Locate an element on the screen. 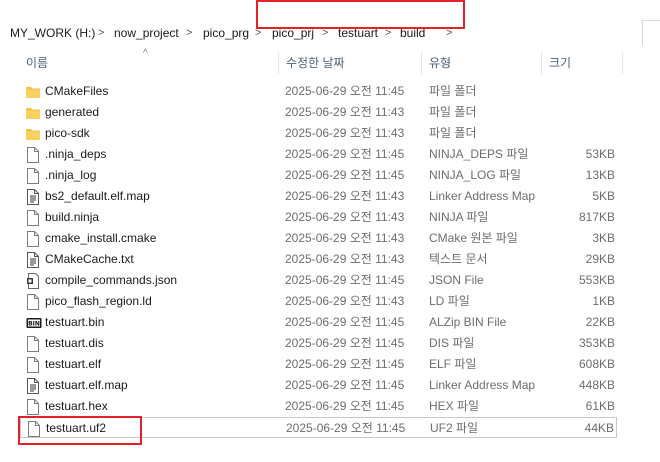 The height and width of the screenshot is (462, 660). file-type: ELF 파일 is located at coordinates (453, 364).